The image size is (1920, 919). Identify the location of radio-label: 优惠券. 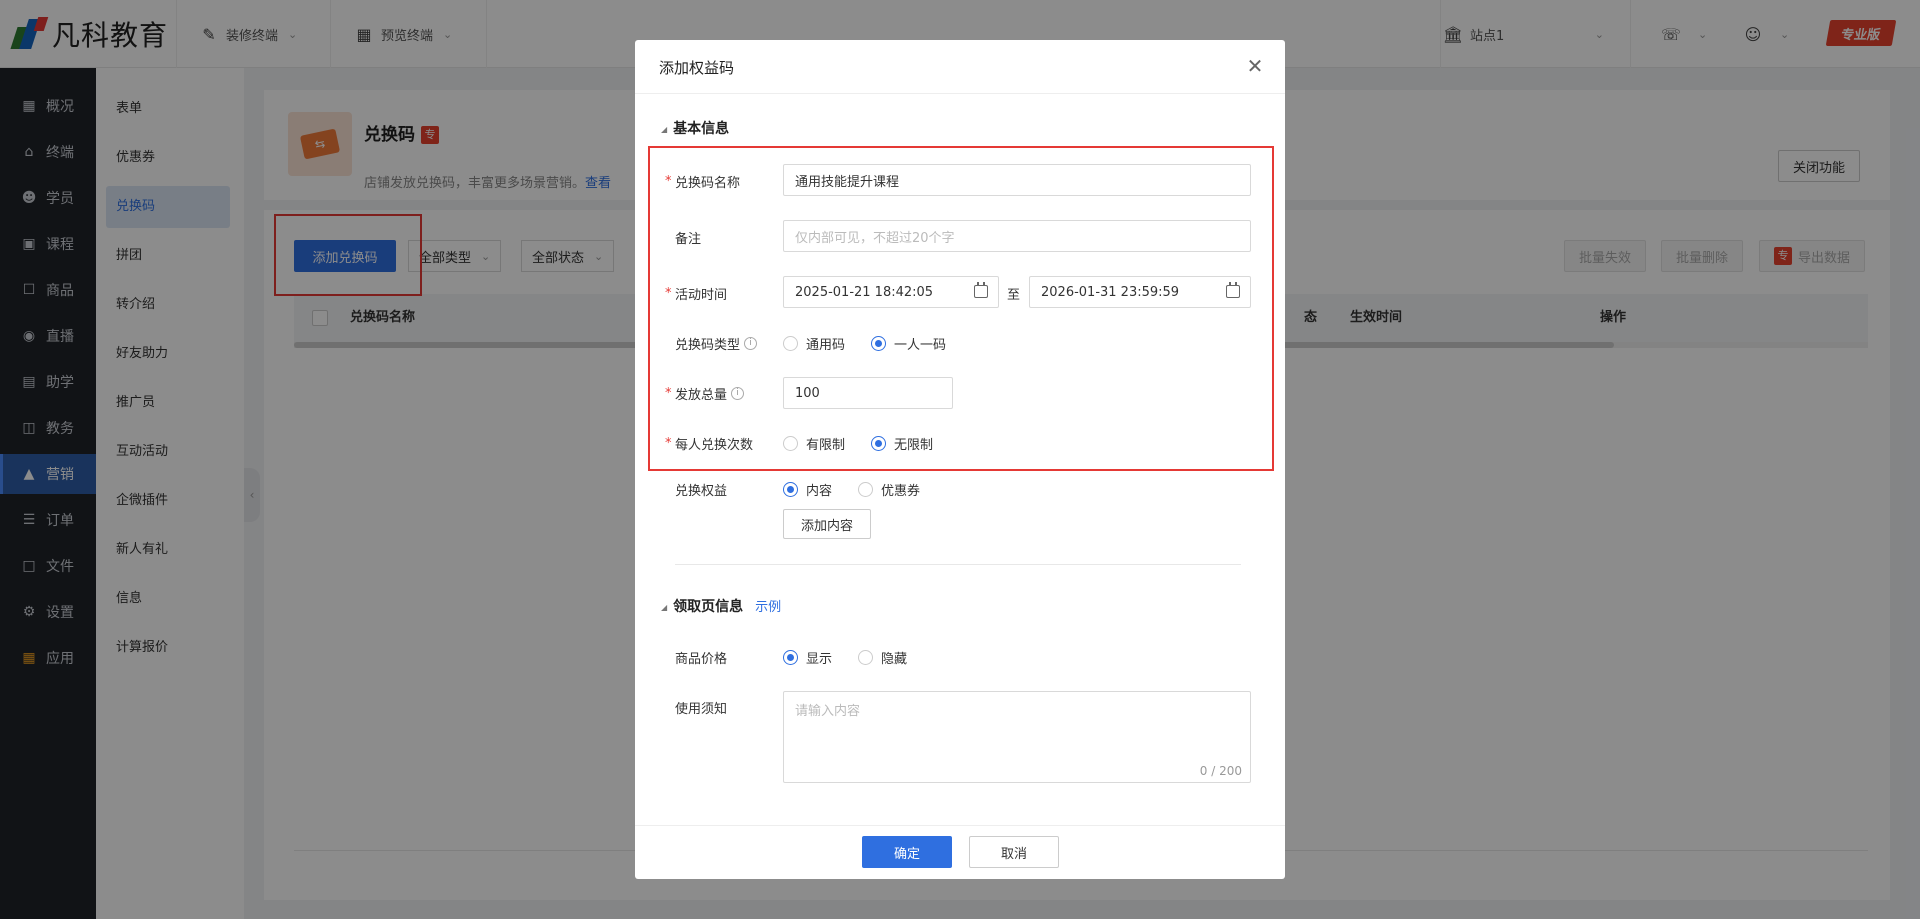
(901, 491).